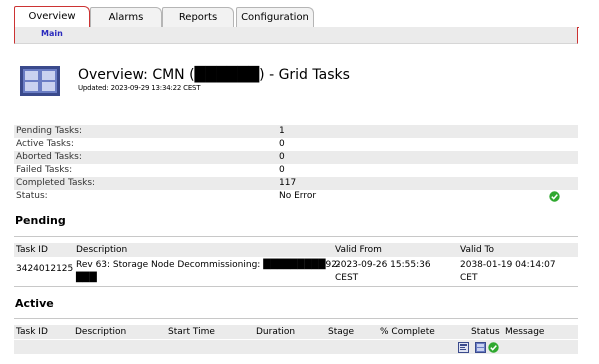 The width and height of the screenshot is (599, 364). Describe the element at coordinates (296, 250) in the screenshot. I see `pending-table-header: Task ID Description Valid From Valid To` at that location.